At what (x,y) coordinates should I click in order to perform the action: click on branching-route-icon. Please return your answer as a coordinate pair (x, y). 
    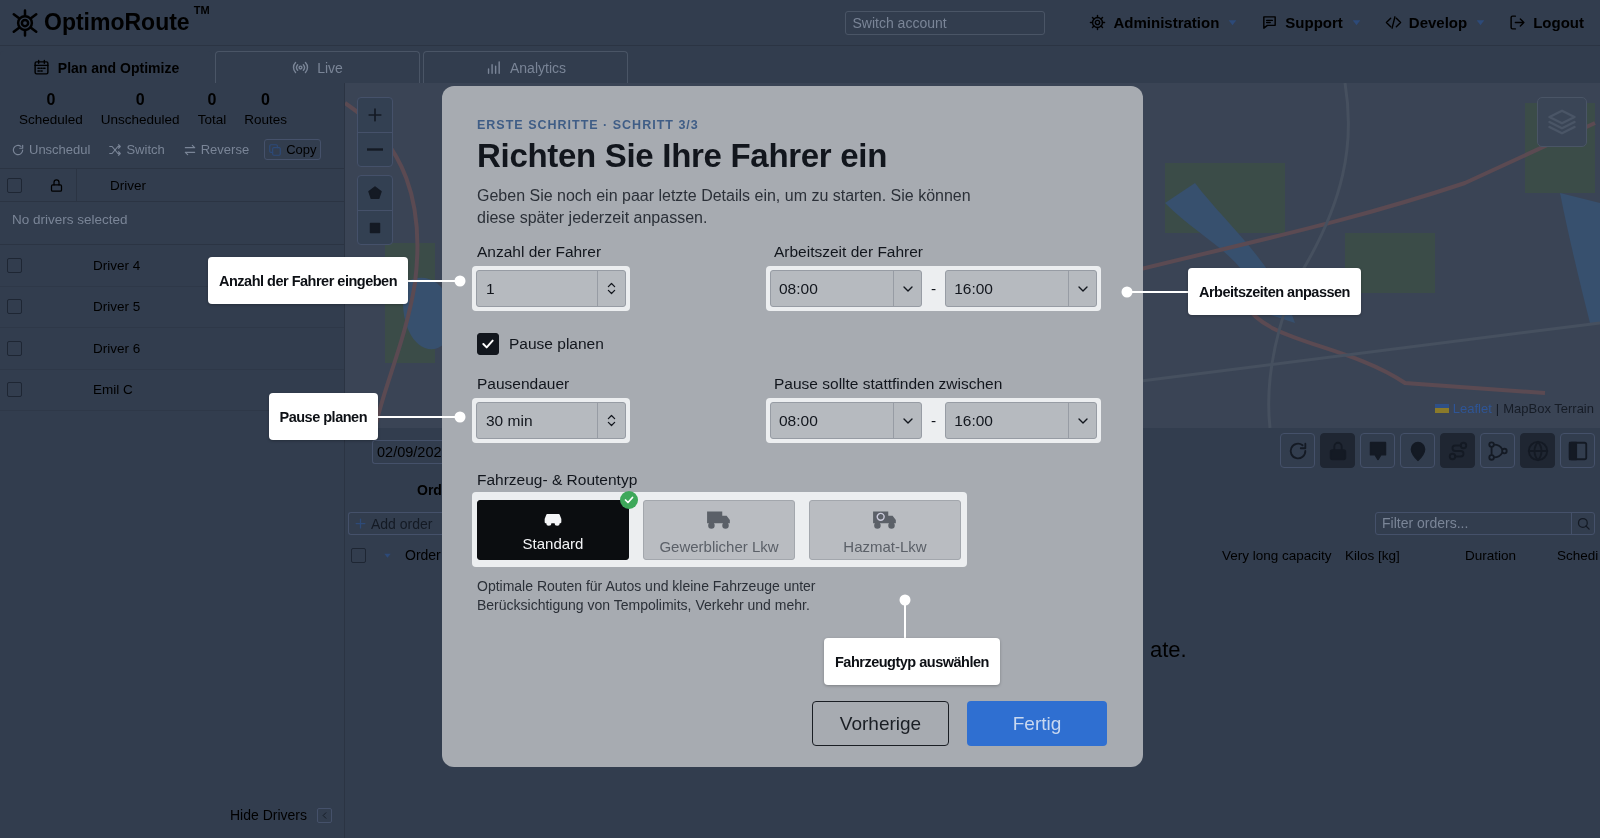
    Looking at the image, I should click on (1497, 450).